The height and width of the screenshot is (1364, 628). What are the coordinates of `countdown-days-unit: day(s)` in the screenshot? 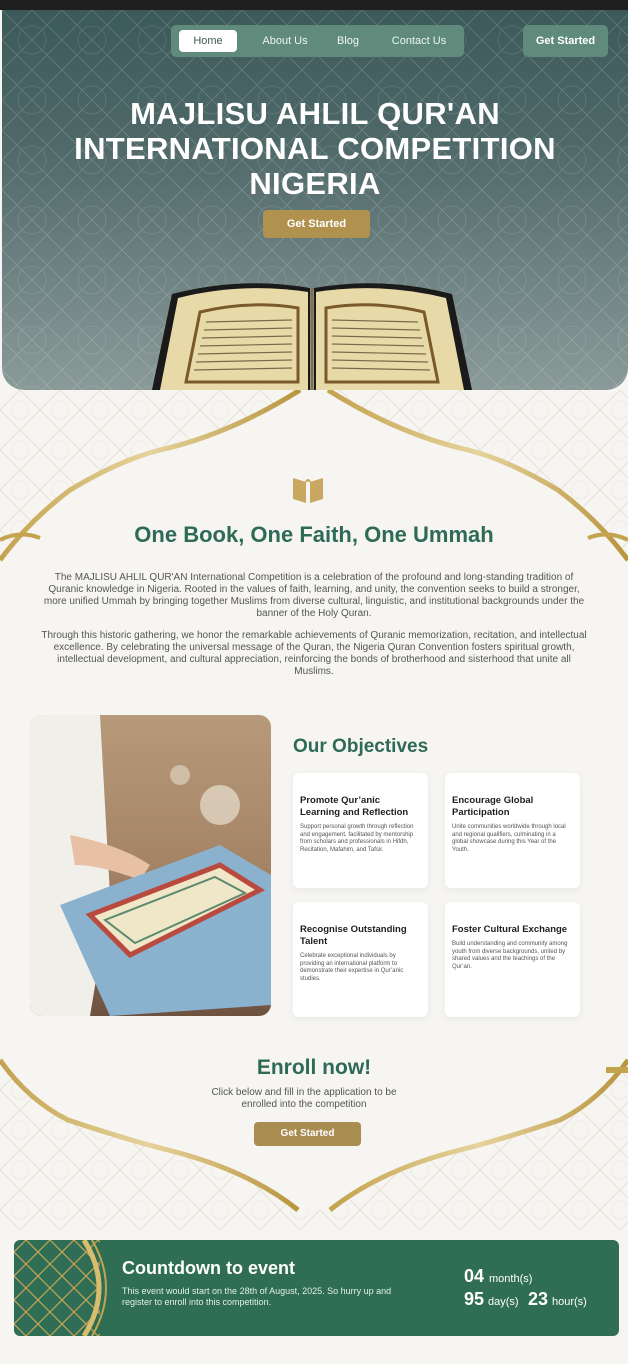 It's located at (503, 1302).